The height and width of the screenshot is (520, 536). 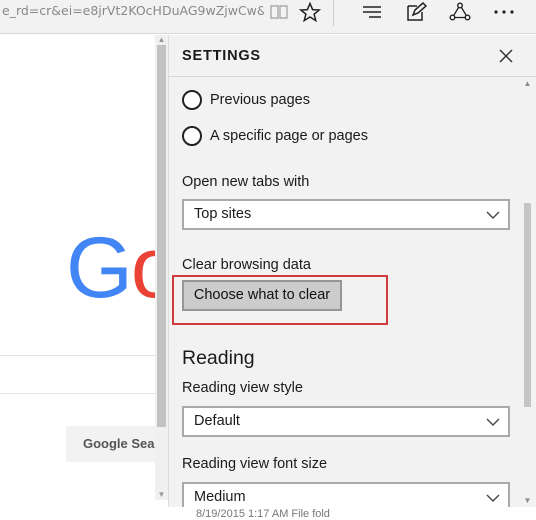 I want to click on radio-label: A specific page or pages, so click(x=289, y=136).